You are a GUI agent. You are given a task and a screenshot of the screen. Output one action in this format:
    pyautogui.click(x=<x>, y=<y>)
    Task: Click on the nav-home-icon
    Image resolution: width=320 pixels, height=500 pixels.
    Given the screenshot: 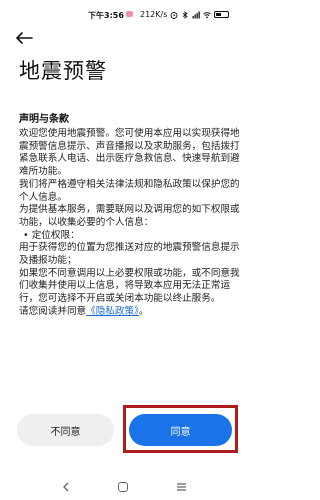 What is the action you would take?
    pyautogui.click(x=123, y=487)
    